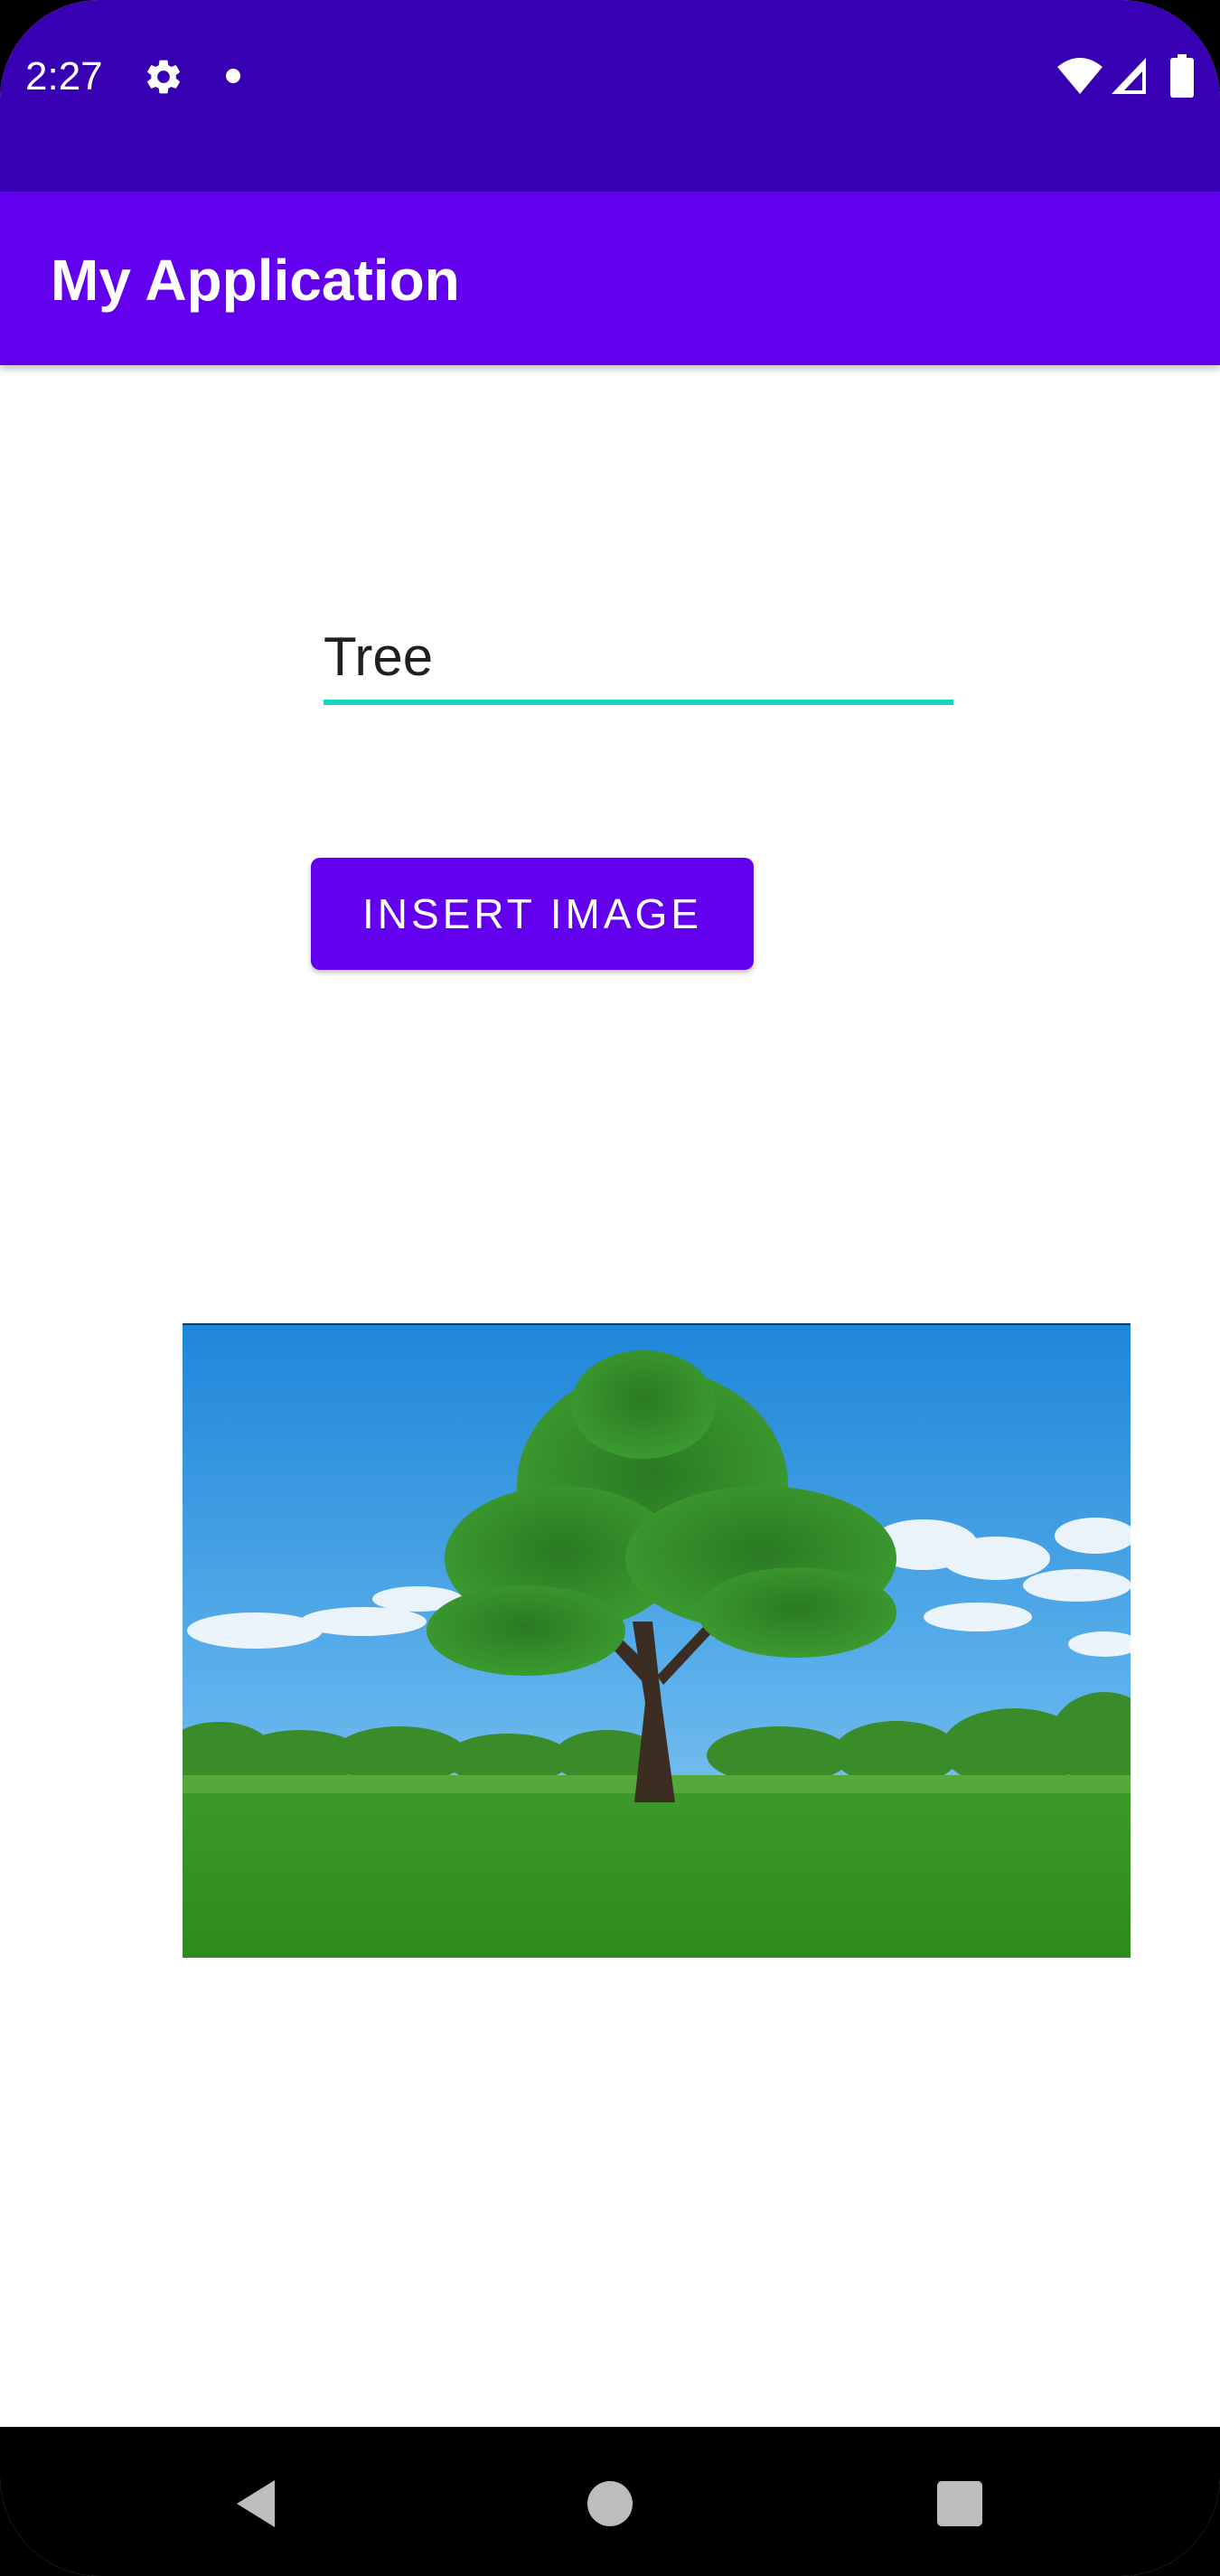 This screenshot has width=1220, height=2576. I want to click on recents-icon, so click(960, 2503).